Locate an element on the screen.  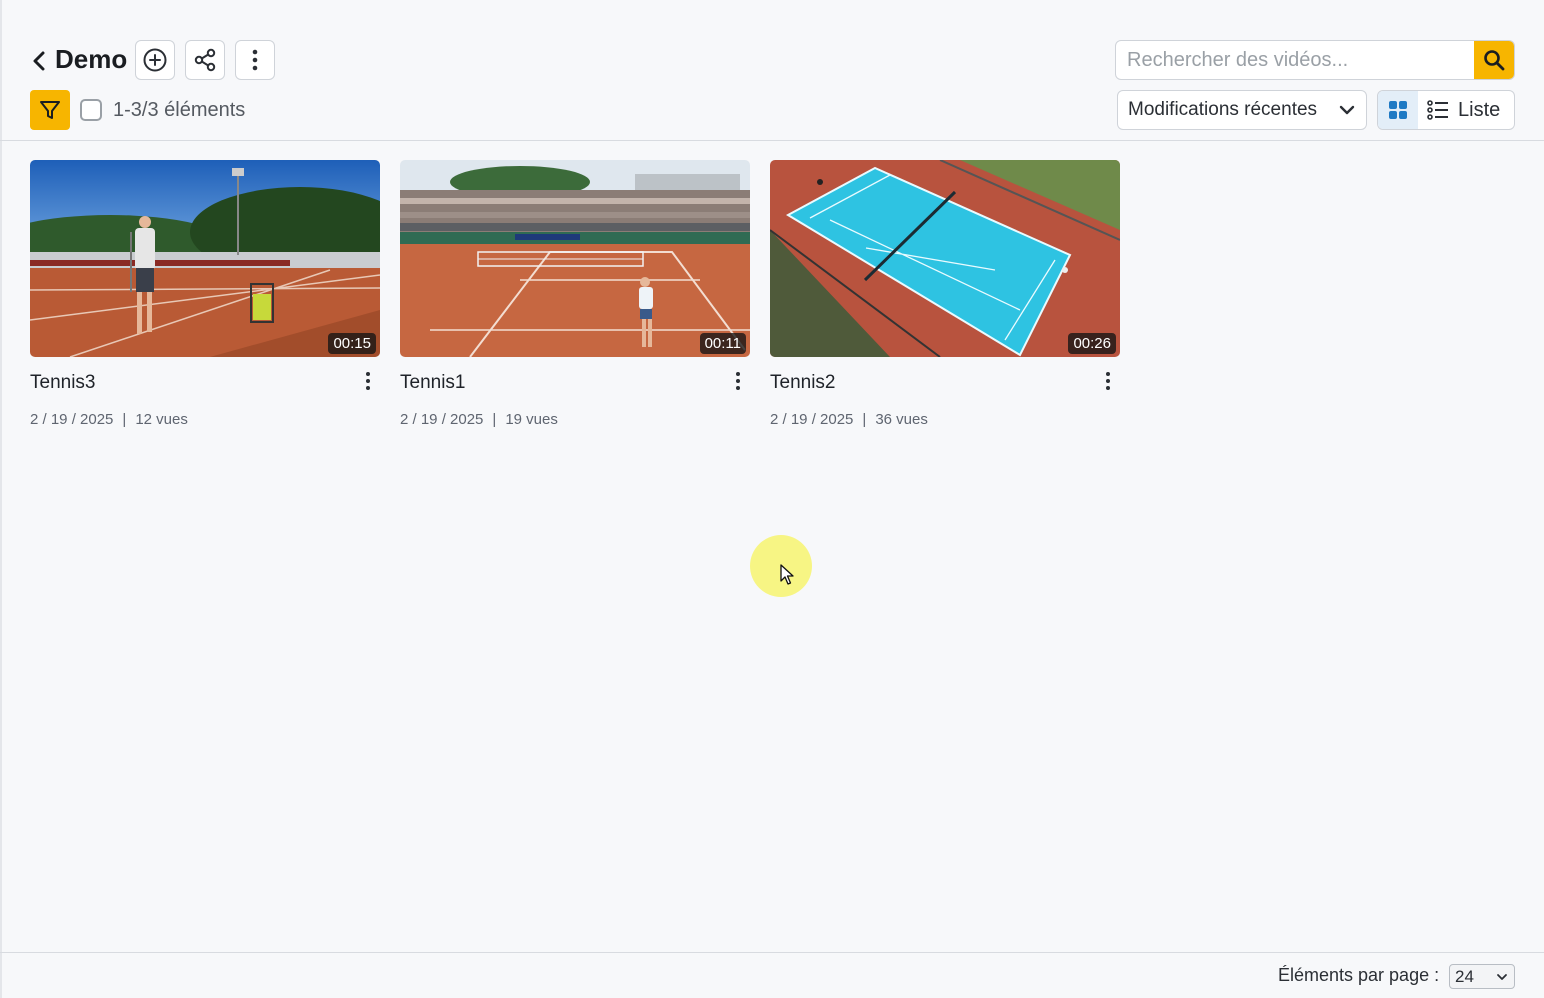
video-duration: 00:26 is located at coordinates (1092, 343).